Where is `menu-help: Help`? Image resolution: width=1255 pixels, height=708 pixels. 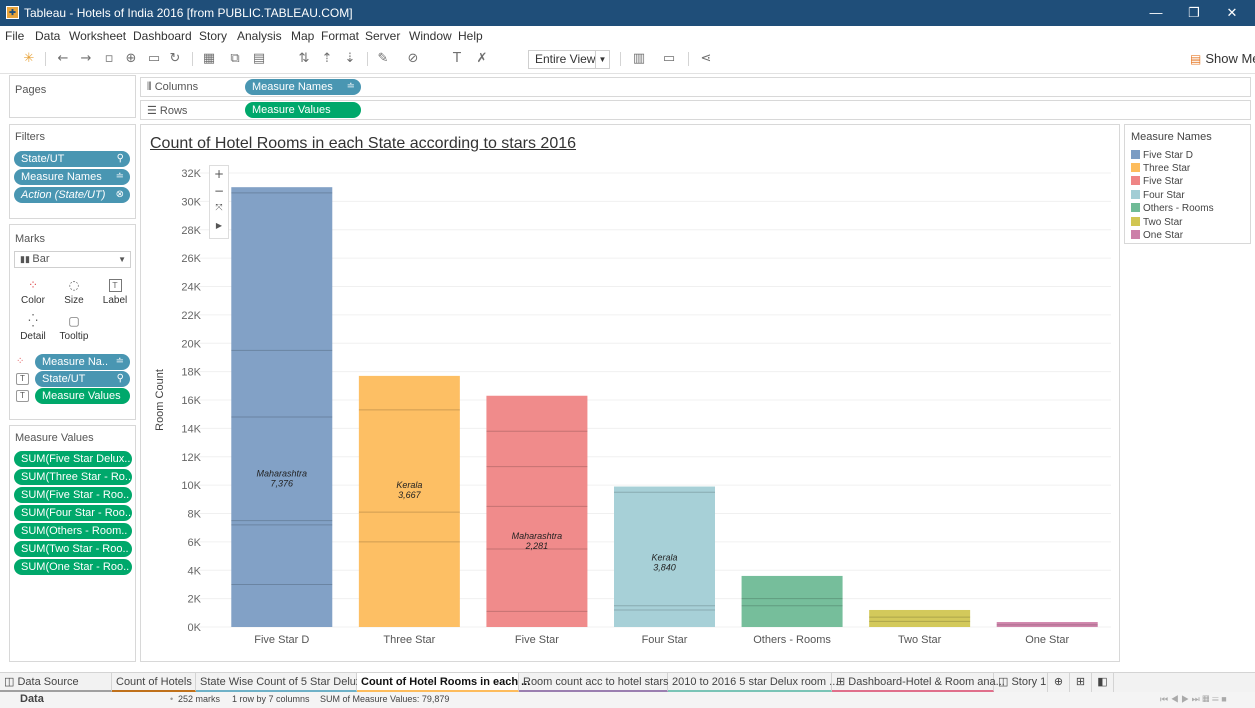
menu-help: Help is located at coordinates (470, 36).